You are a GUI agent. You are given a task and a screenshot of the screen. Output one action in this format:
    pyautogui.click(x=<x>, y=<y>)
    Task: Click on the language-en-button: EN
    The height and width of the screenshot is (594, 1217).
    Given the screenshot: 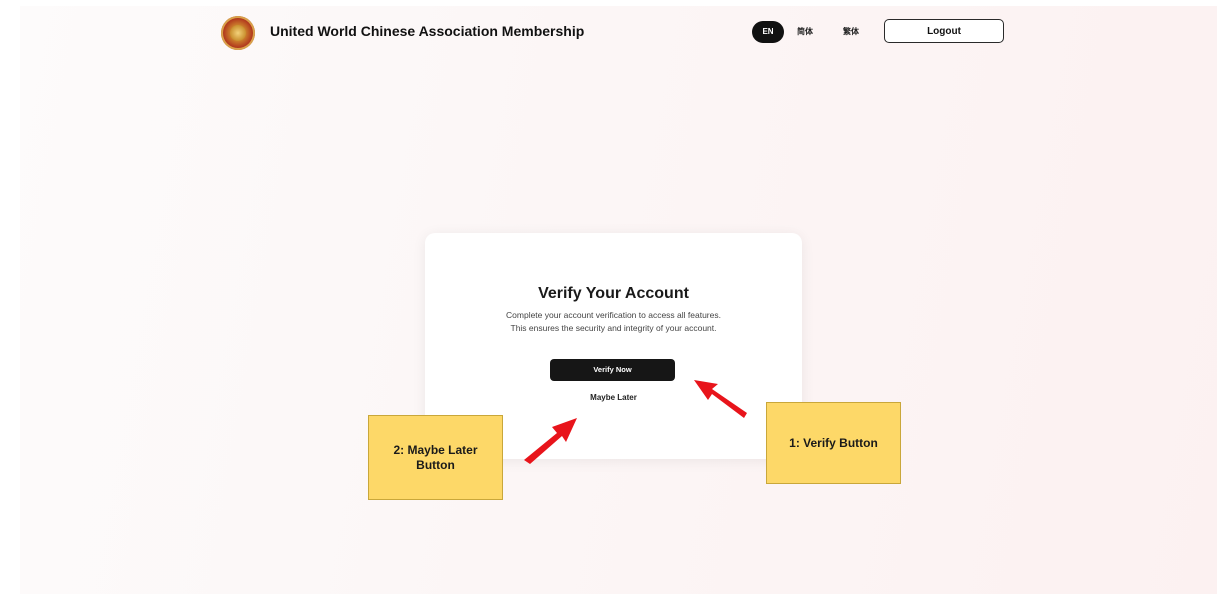 What is the action you would take?
    pyautogui.click(x=768, y=32)
    